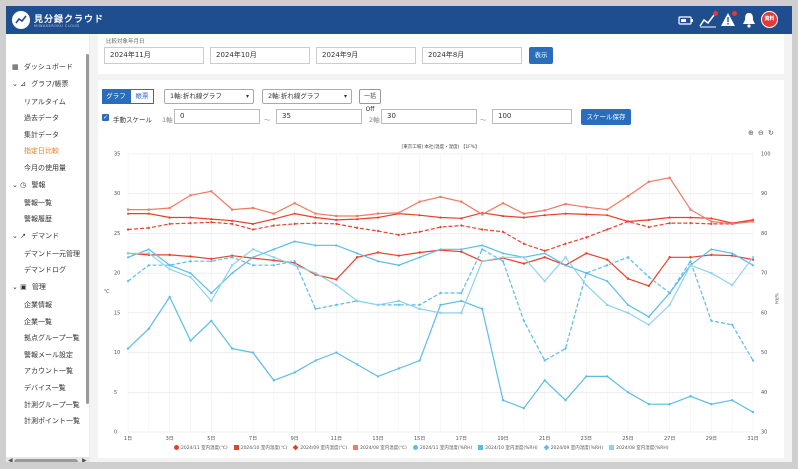  I want to click on user-avatar-icon: 資料, so click(769, 19).